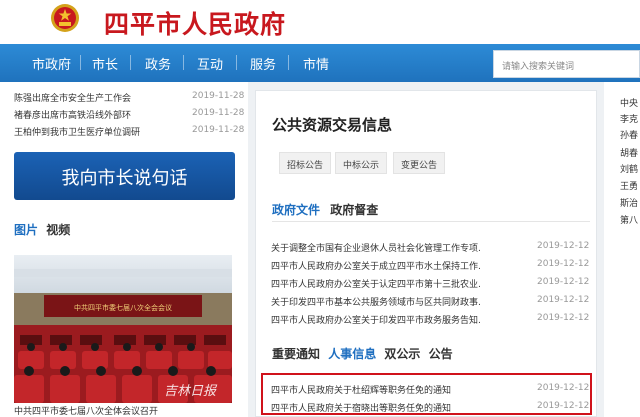 This screenshot has height=417, width=640. What do you see at coordinates (58, 230) in the screenshot?
I see `tab-videos: 视频` at bounding box center [58, 230].